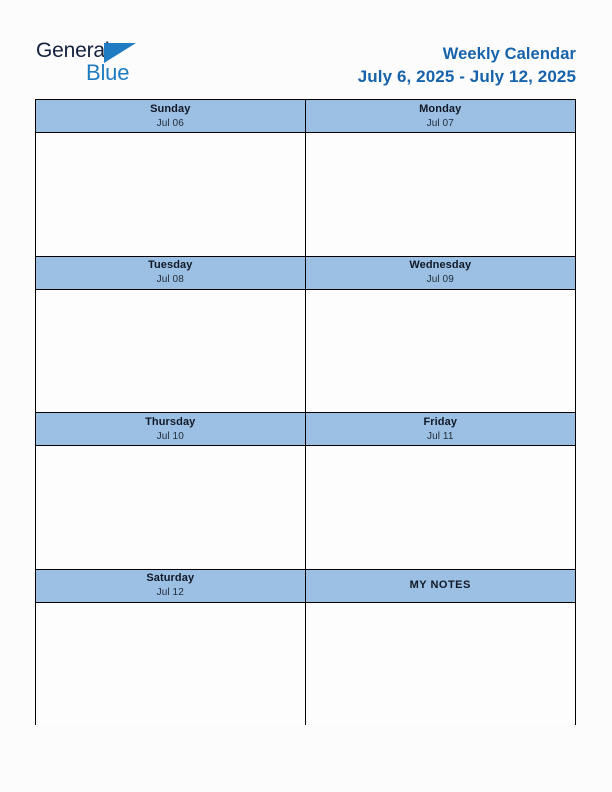 The height and width of the screenshot is (792, 612). I want to click on date-range-label: July 6, 2025 - July 12, 2025, so click(466, 76).